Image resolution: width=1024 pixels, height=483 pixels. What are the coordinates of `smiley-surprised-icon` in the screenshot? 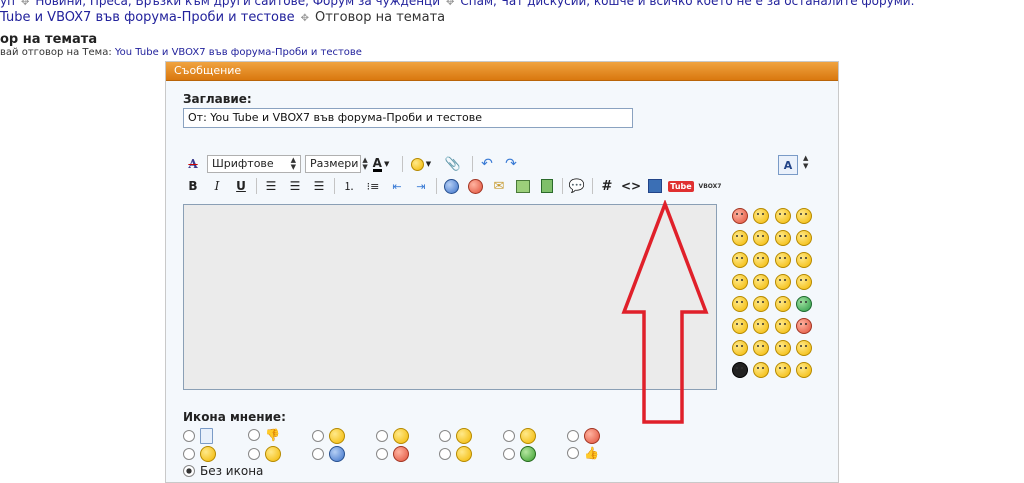 It's located at (783, 326).